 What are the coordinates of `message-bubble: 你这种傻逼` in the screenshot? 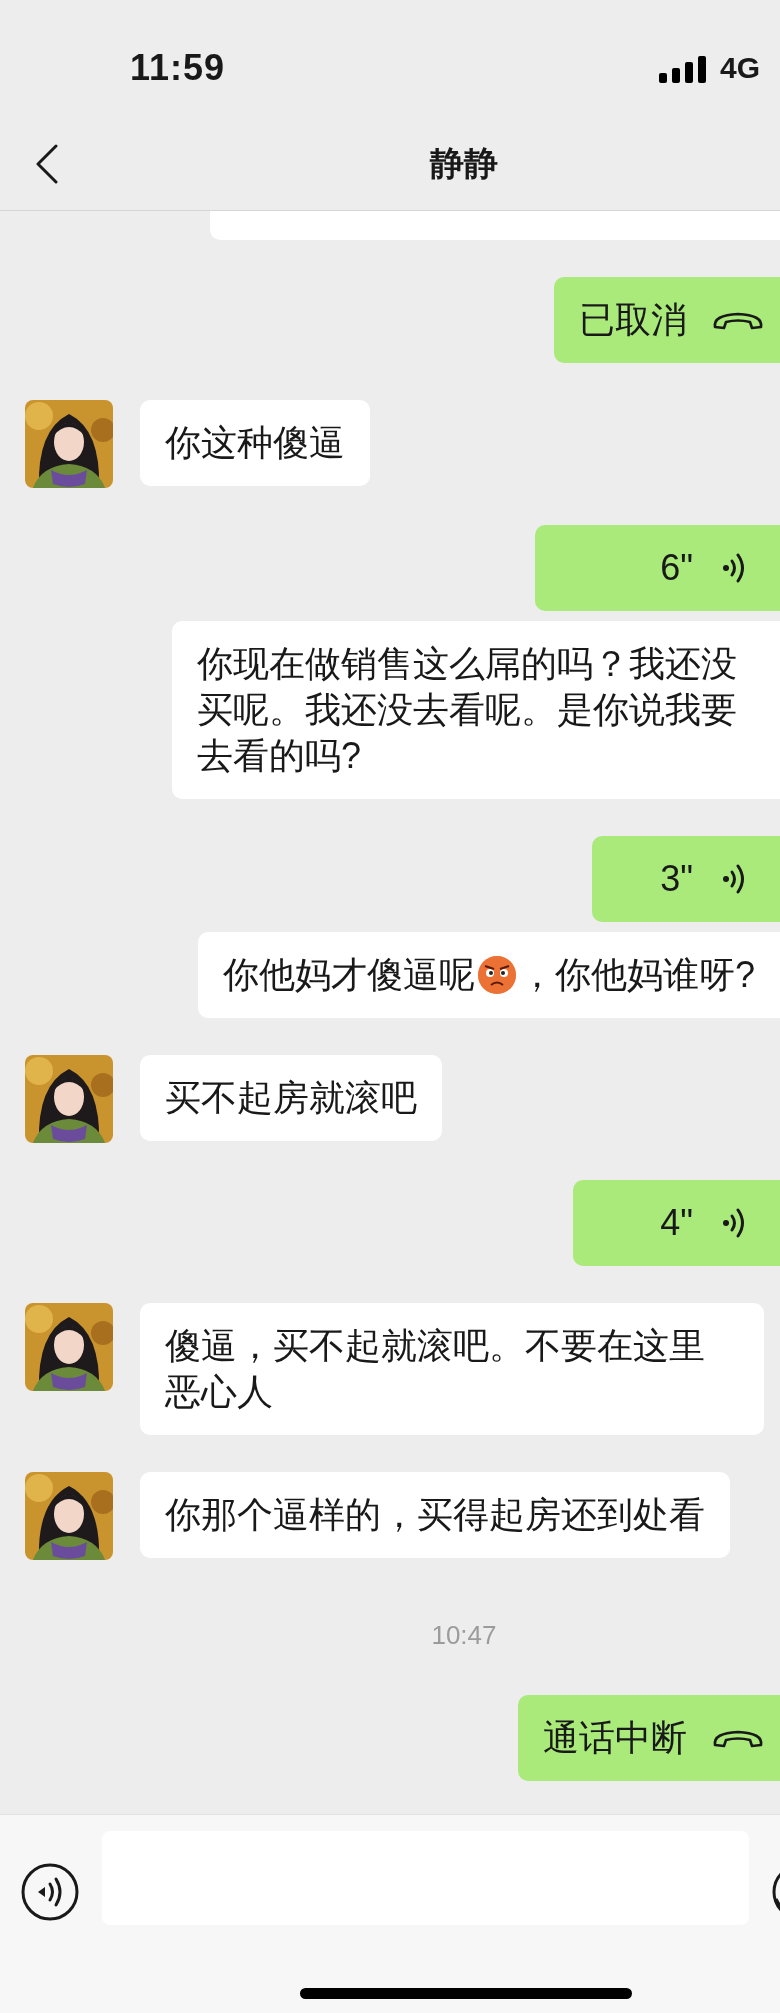 It's located at (255, 443).